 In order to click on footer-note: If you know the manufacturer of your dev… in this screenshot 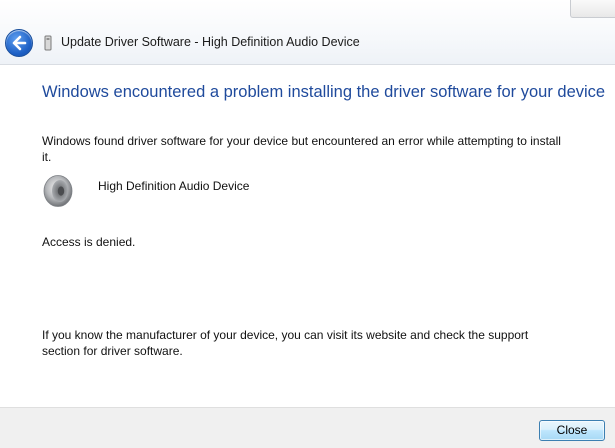, I will do `click(285, 343)`.